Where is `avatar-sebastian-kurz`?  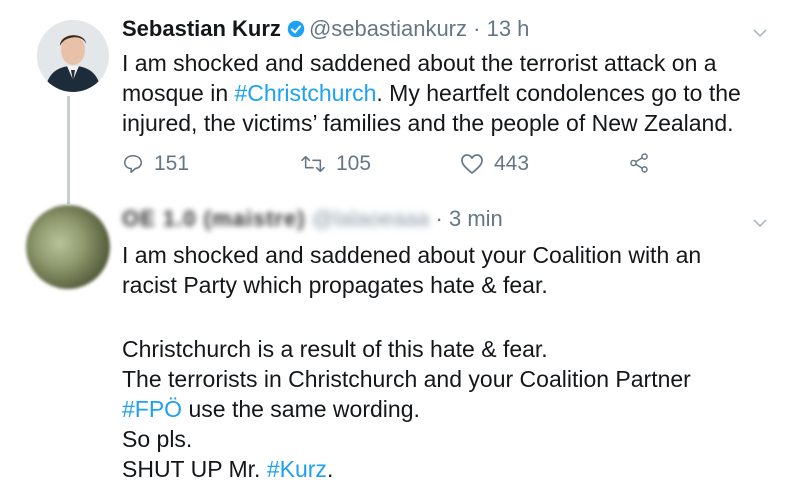
avatar-sebastian-kurz is located at coordinates (73, 56).